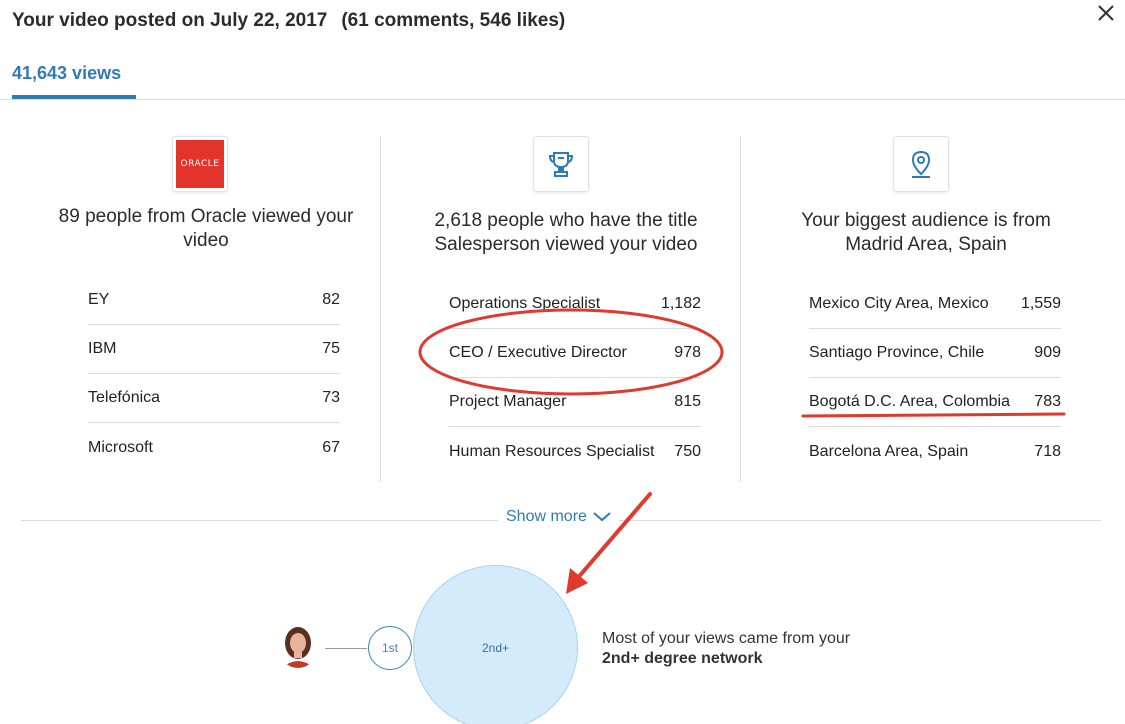 This screenshot has height=724, width=1125. Describe the element at coordinates (331, 348) in the screenshot. I see `company-count: 75` at that location.